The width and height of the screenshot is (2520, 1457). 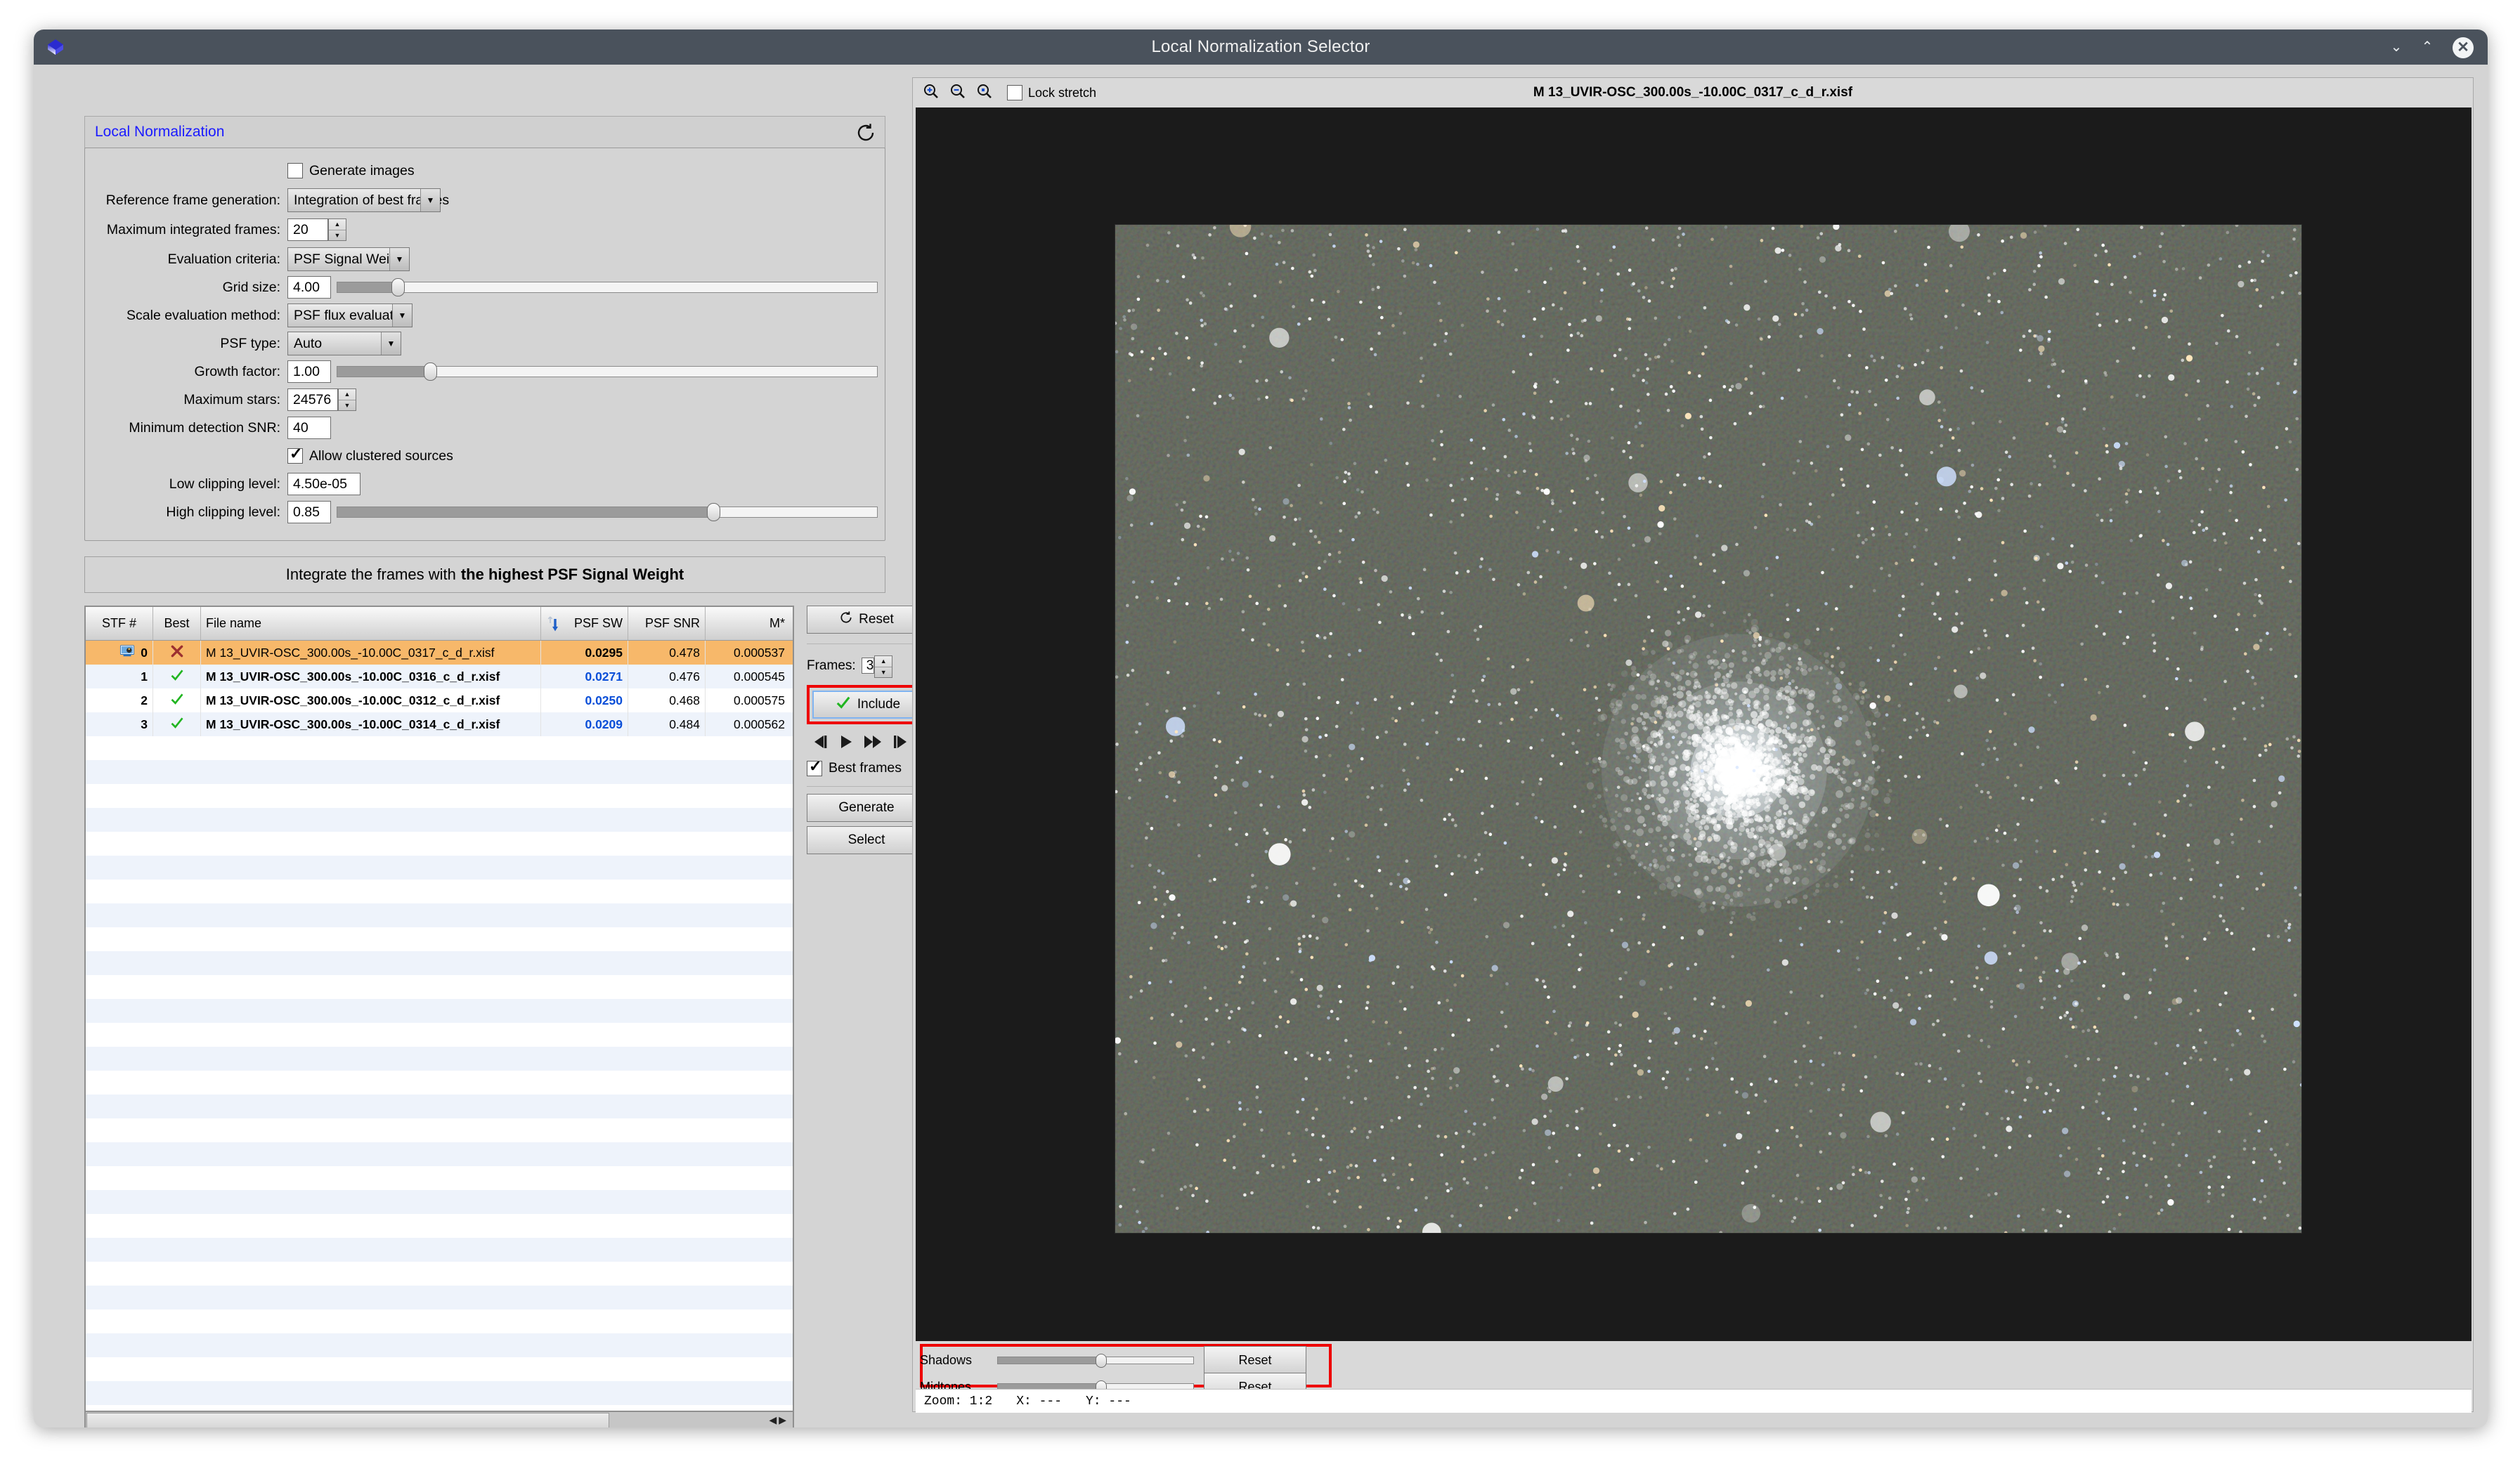 What do you see at coordinates (177, 623) in the screenshot?
I see `column-header-best: Best` at bounding box center [177, 623].